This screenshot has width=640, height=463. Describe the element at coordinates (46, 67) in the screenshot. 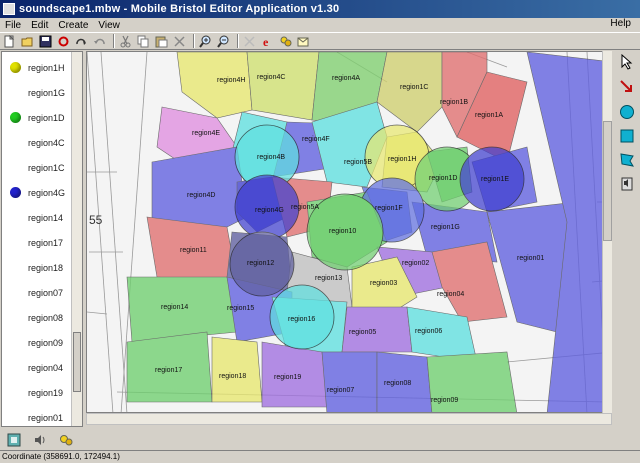

I see `sidebar-item-label: region1H` at that location.